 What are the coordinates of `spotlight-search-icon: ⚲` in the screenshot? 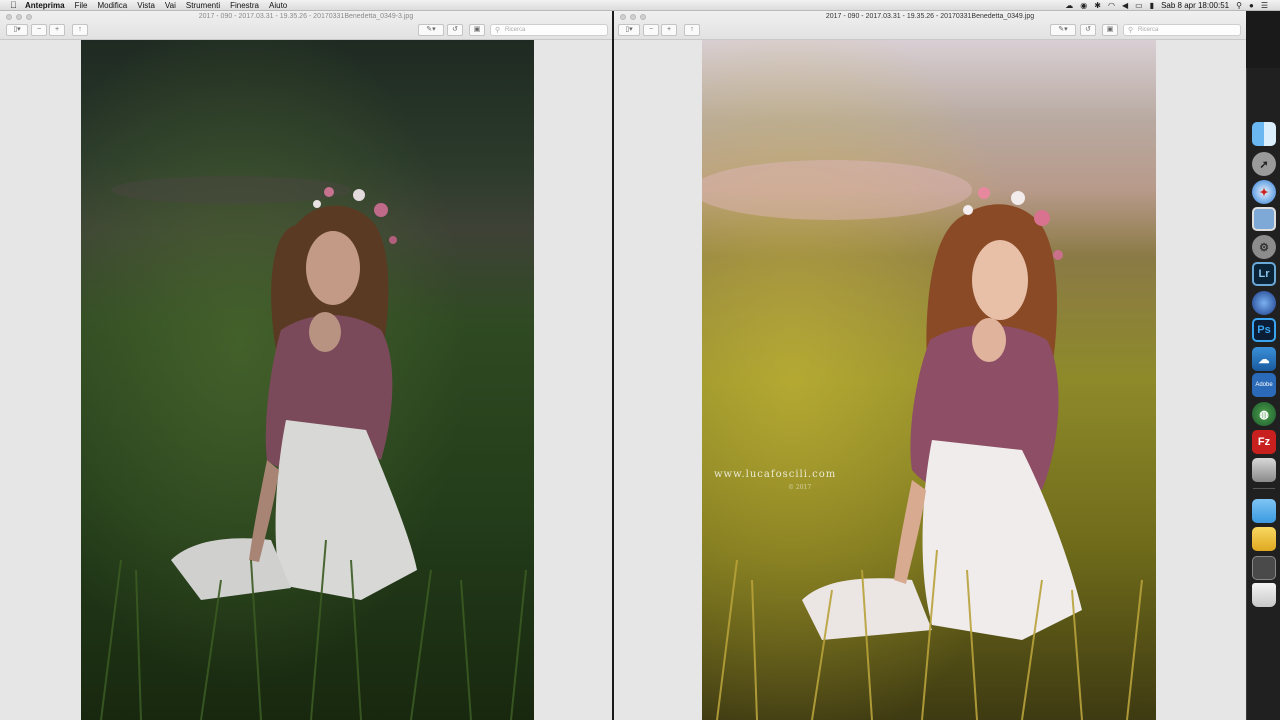 It's located at (1239, 5).